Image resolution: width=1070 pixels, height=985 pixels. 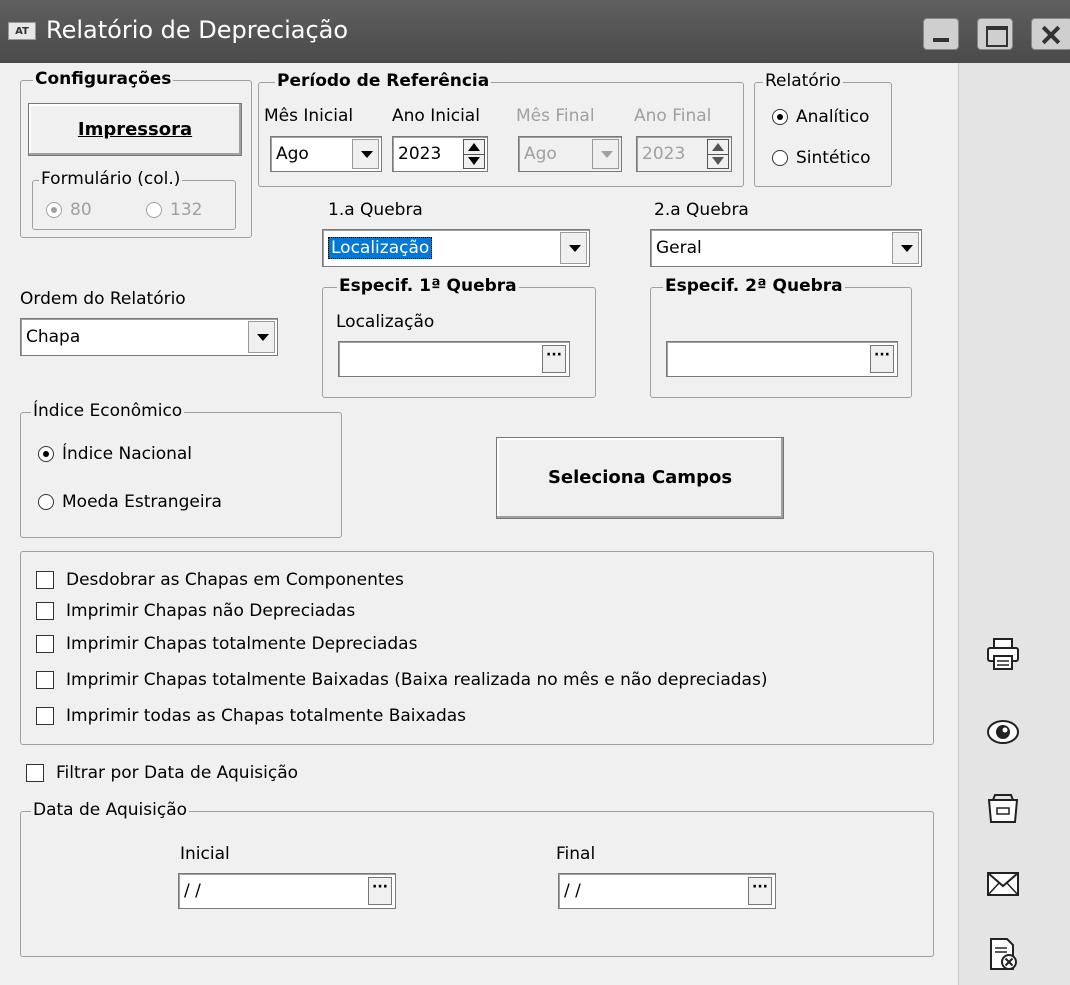 What do you see at coordinates (54, 210) in the screenshot?
I see `radio-80-dot` at bounding box center [54, 210].